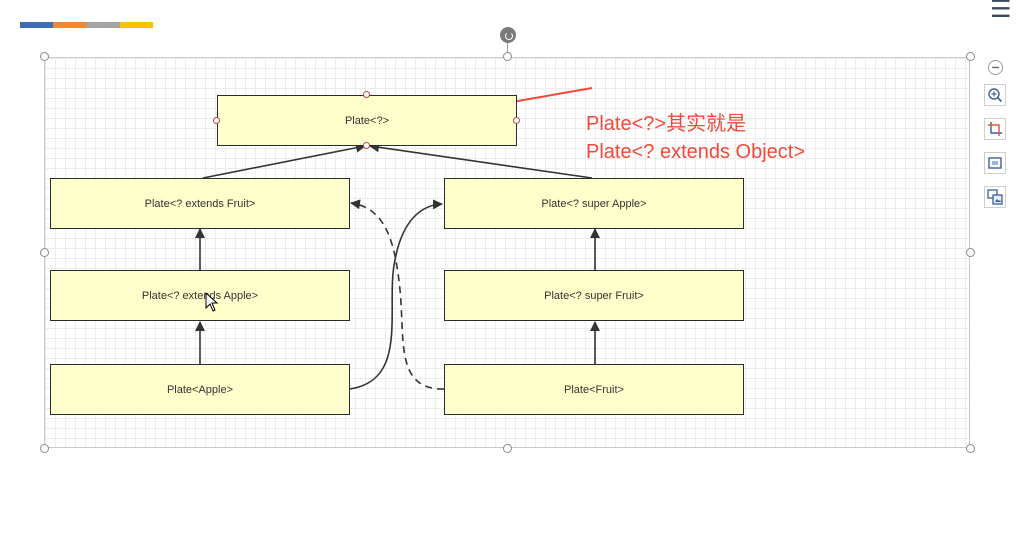  I want to click on zoom-in-button, so click(995, 95).